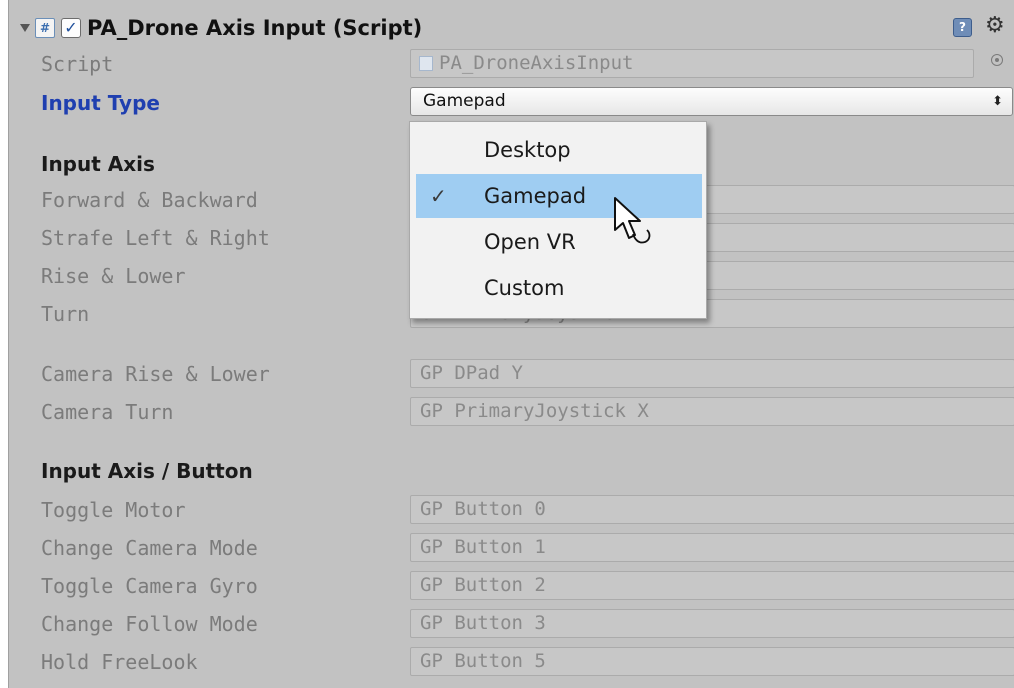  Describe the element at coordinates (997, 101) in the screenshot. I see `popup-arrows-icon: ⬍` at that location.